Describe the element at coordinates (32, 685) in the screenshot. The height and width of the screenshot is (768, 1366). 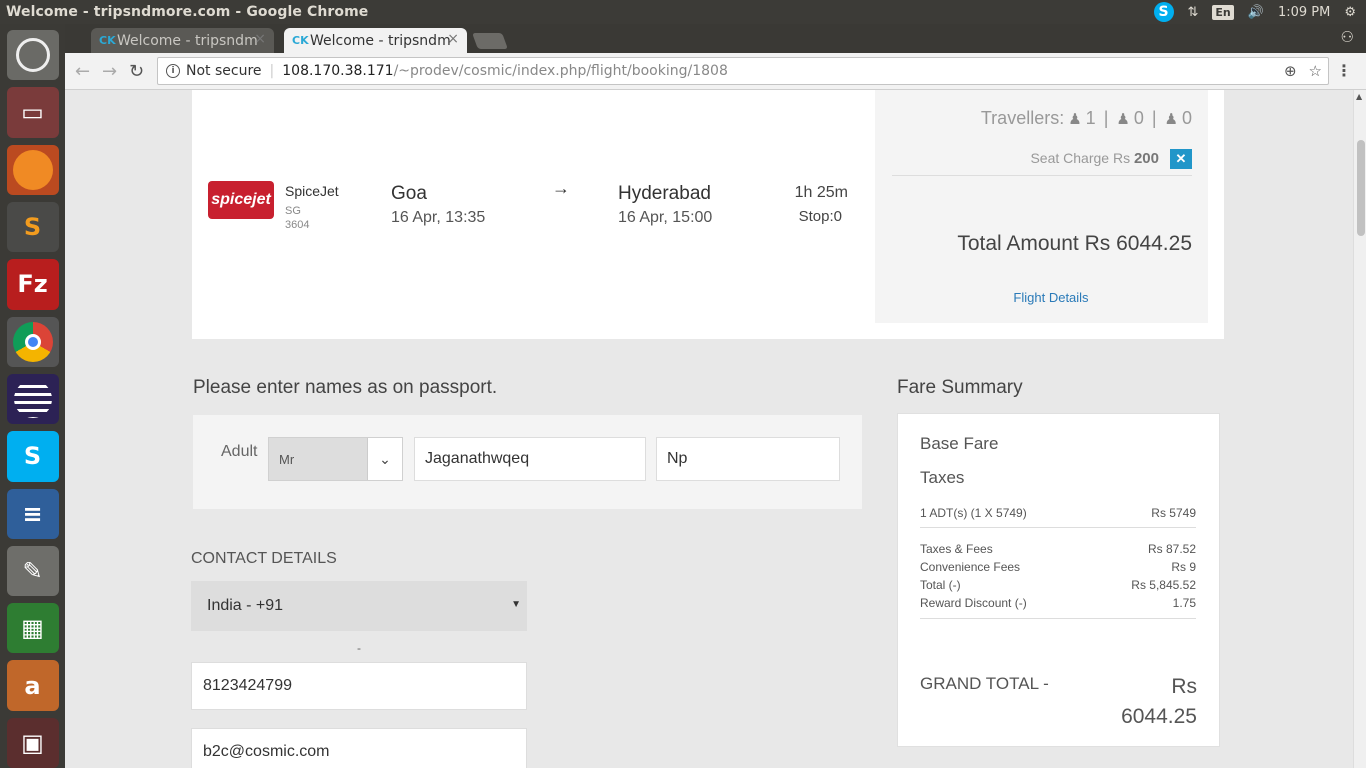
I see `amazon-icon: a` at that location.